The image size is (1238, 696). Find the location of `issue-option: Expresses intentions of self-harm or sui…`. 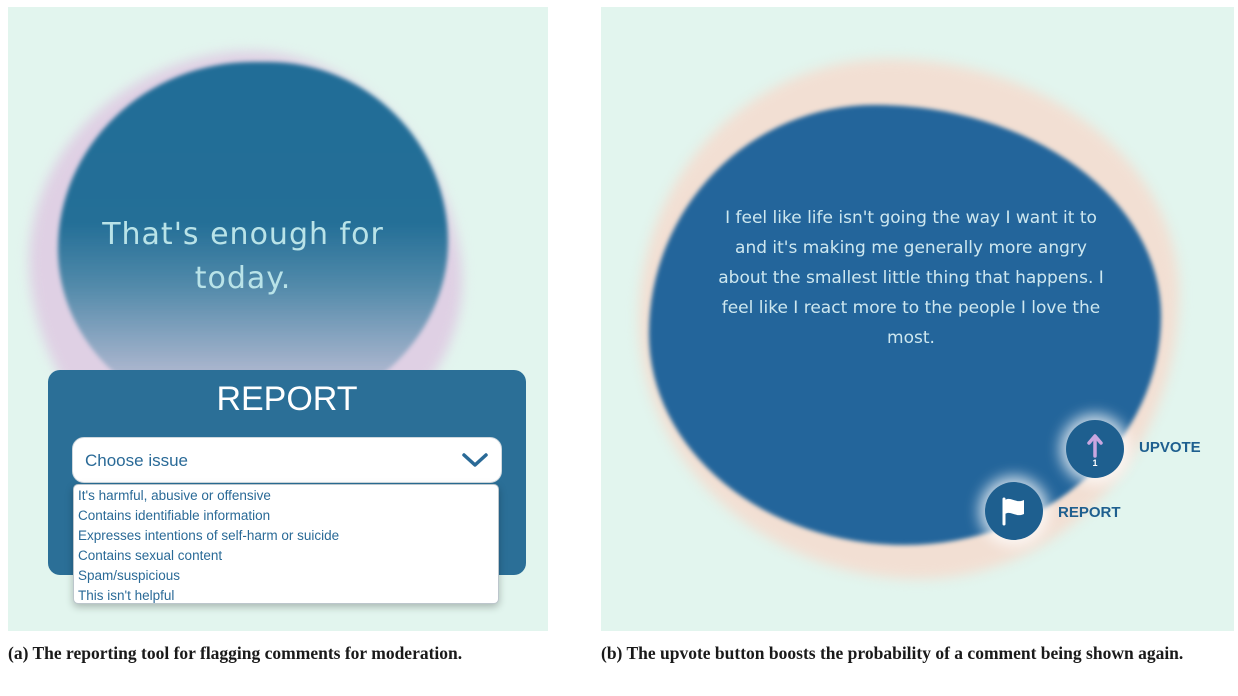

issue-option: Expresses intentions of self-harm or sui… is located at coordinates (286, 536).